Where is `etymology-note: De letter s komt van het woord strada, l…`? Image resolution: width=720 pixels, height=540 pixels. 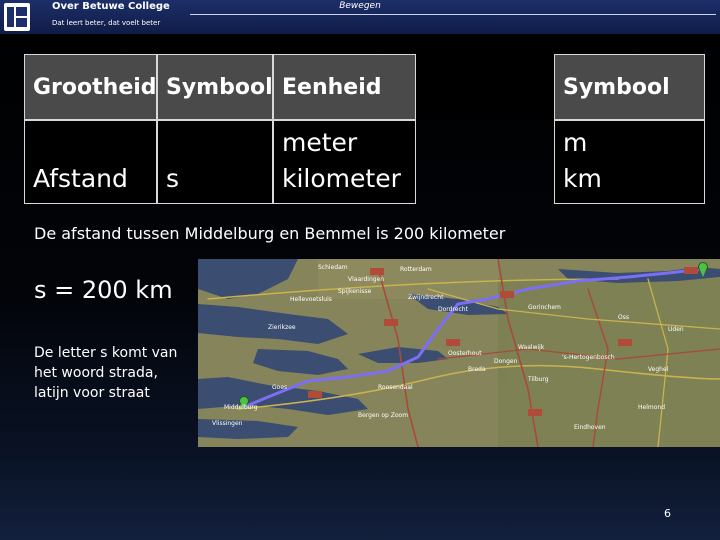
etymology-note: De letter s komt van het woord strada, l… is located at coordinates (106, 373).